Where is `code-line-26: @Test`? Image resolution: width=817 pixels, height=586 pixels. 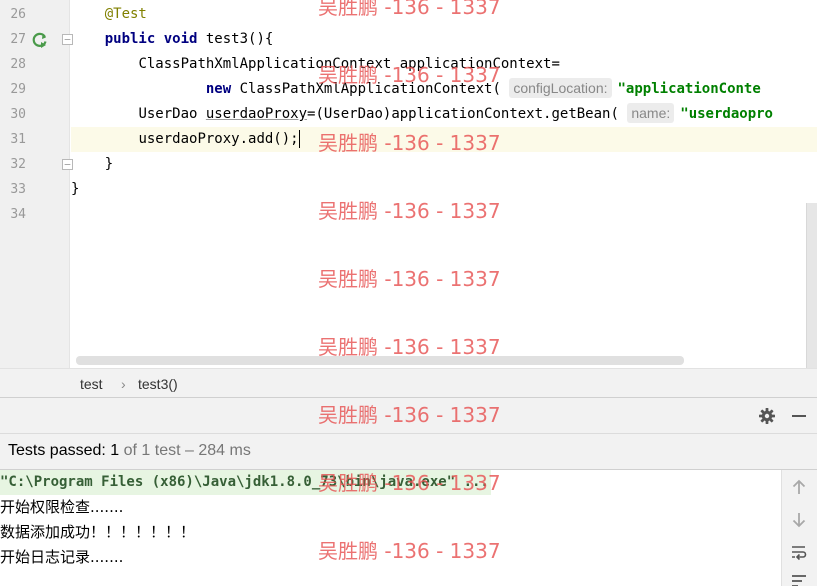
code-line-26: @Test is located at coordinates (444, 14).